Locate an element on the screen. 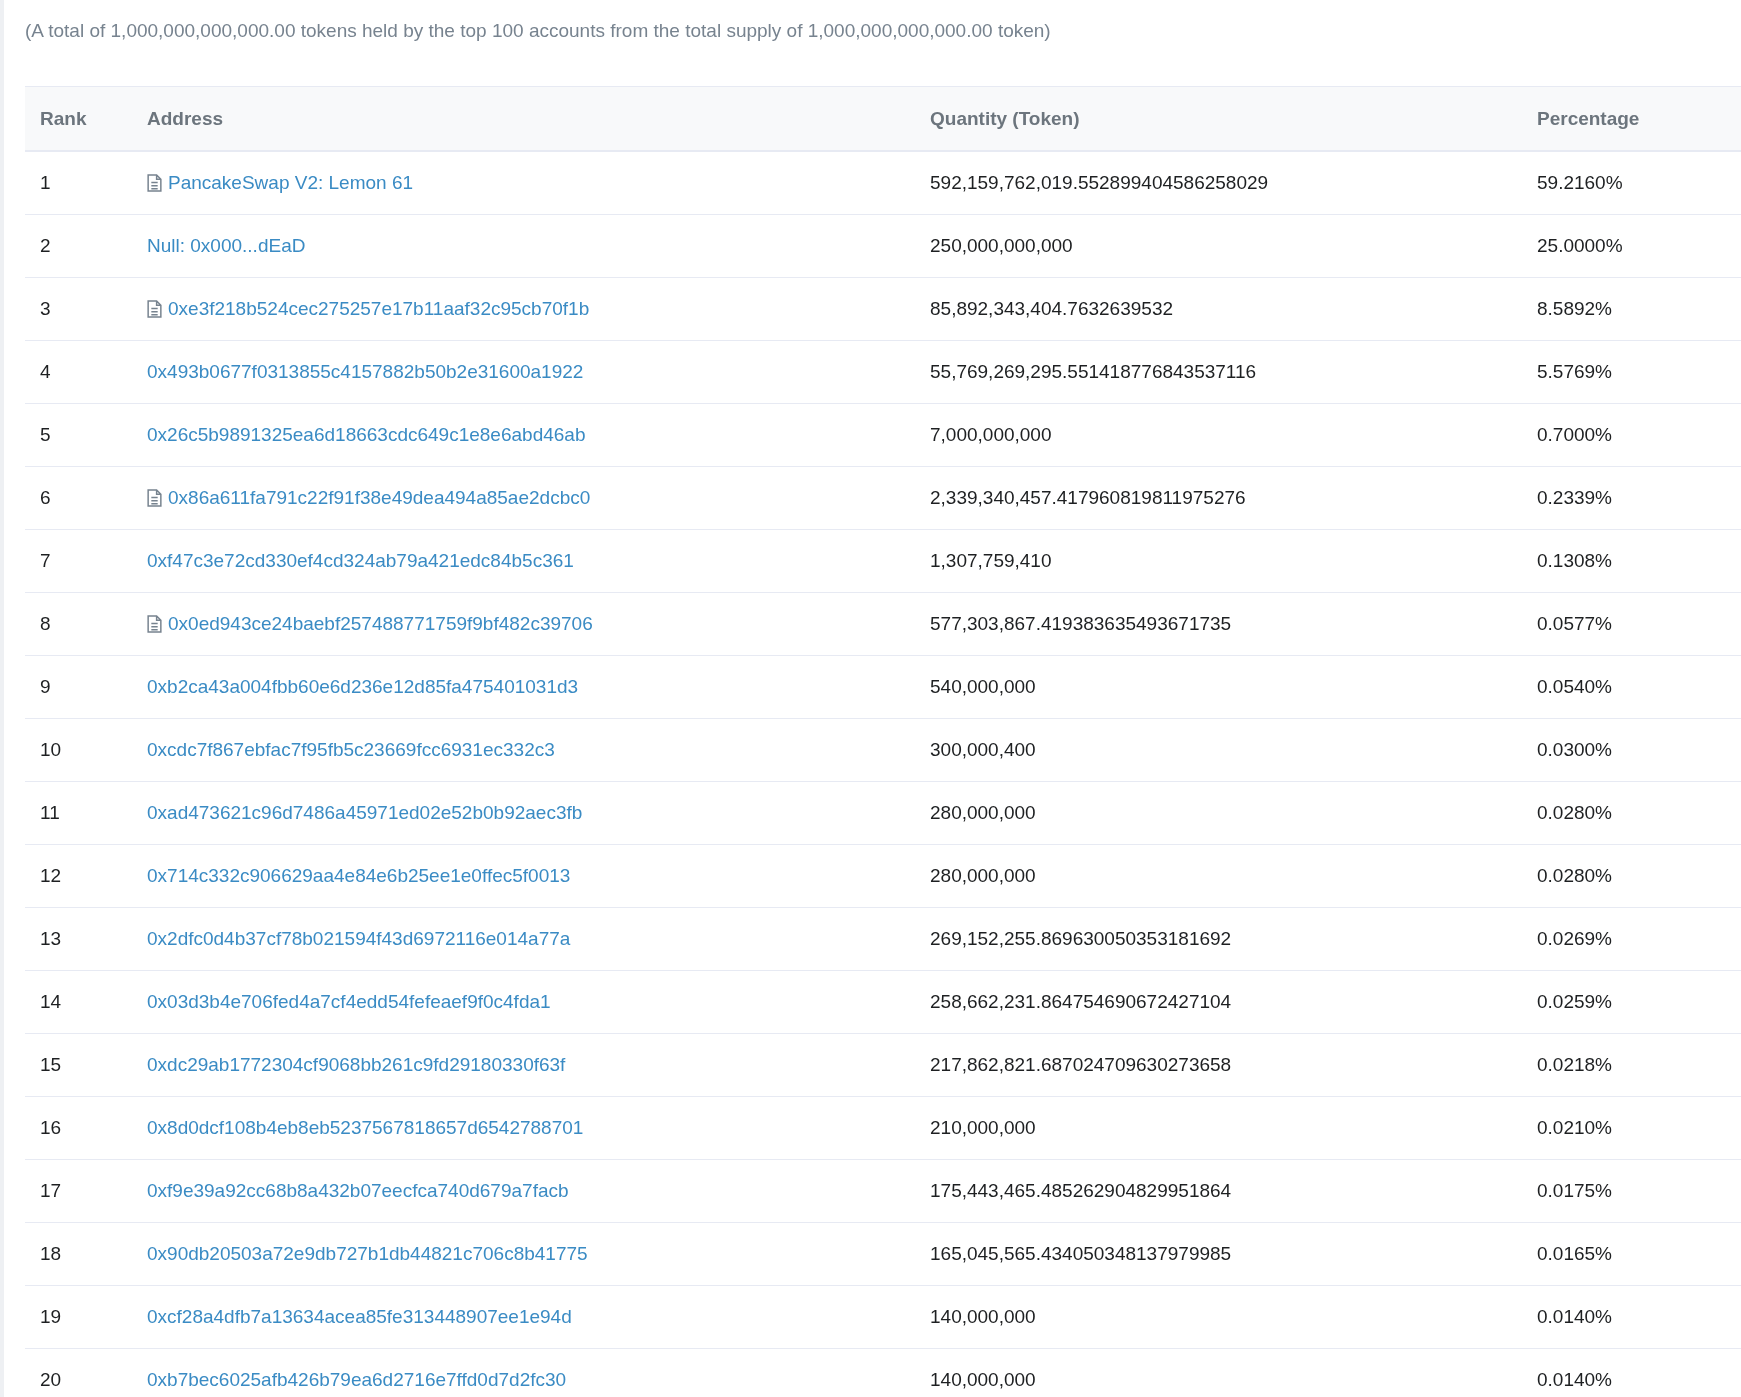  column-header: Percentage is located at coordinates (1588, 118).